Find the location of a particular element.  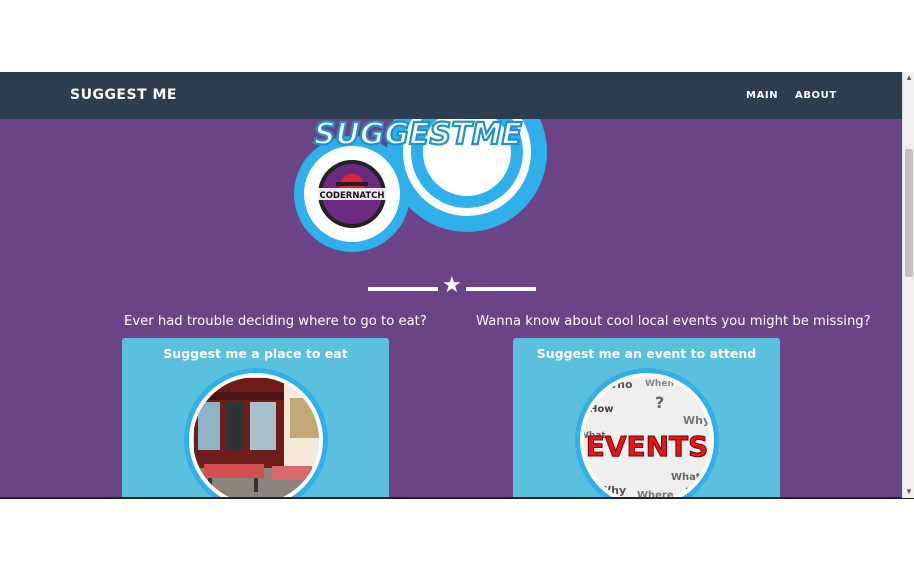

suggestme-logo: CODERNATCH SUGGESTME is located at coordinates (420, 182).